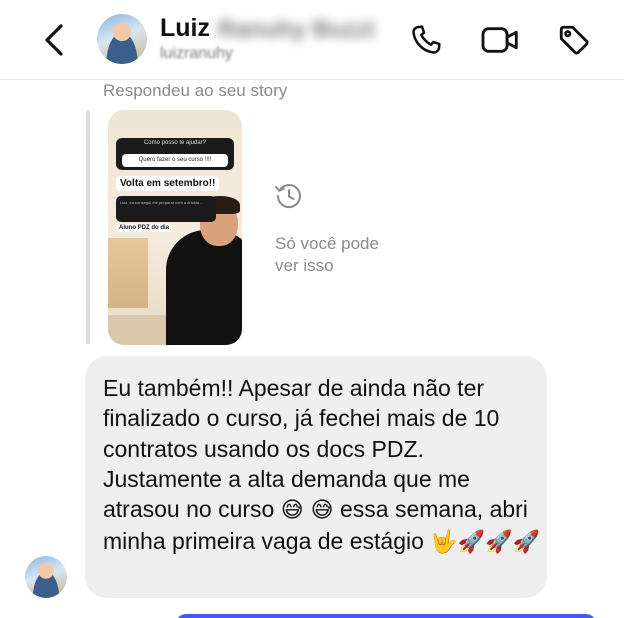  Describe the element at coordinates (288, 196) in the screenshot. I see `history-icon` at that location.